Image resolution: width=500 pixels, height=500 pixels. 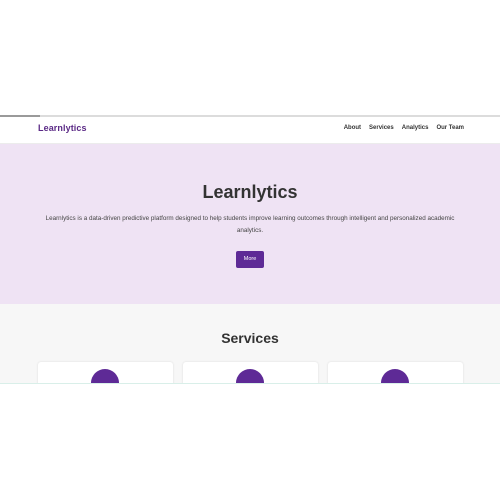 What do you see at coordinates (450, 128) in the screenshot?
I see `nav-link-our-team: Our Team` at bounding box center [450, 128].